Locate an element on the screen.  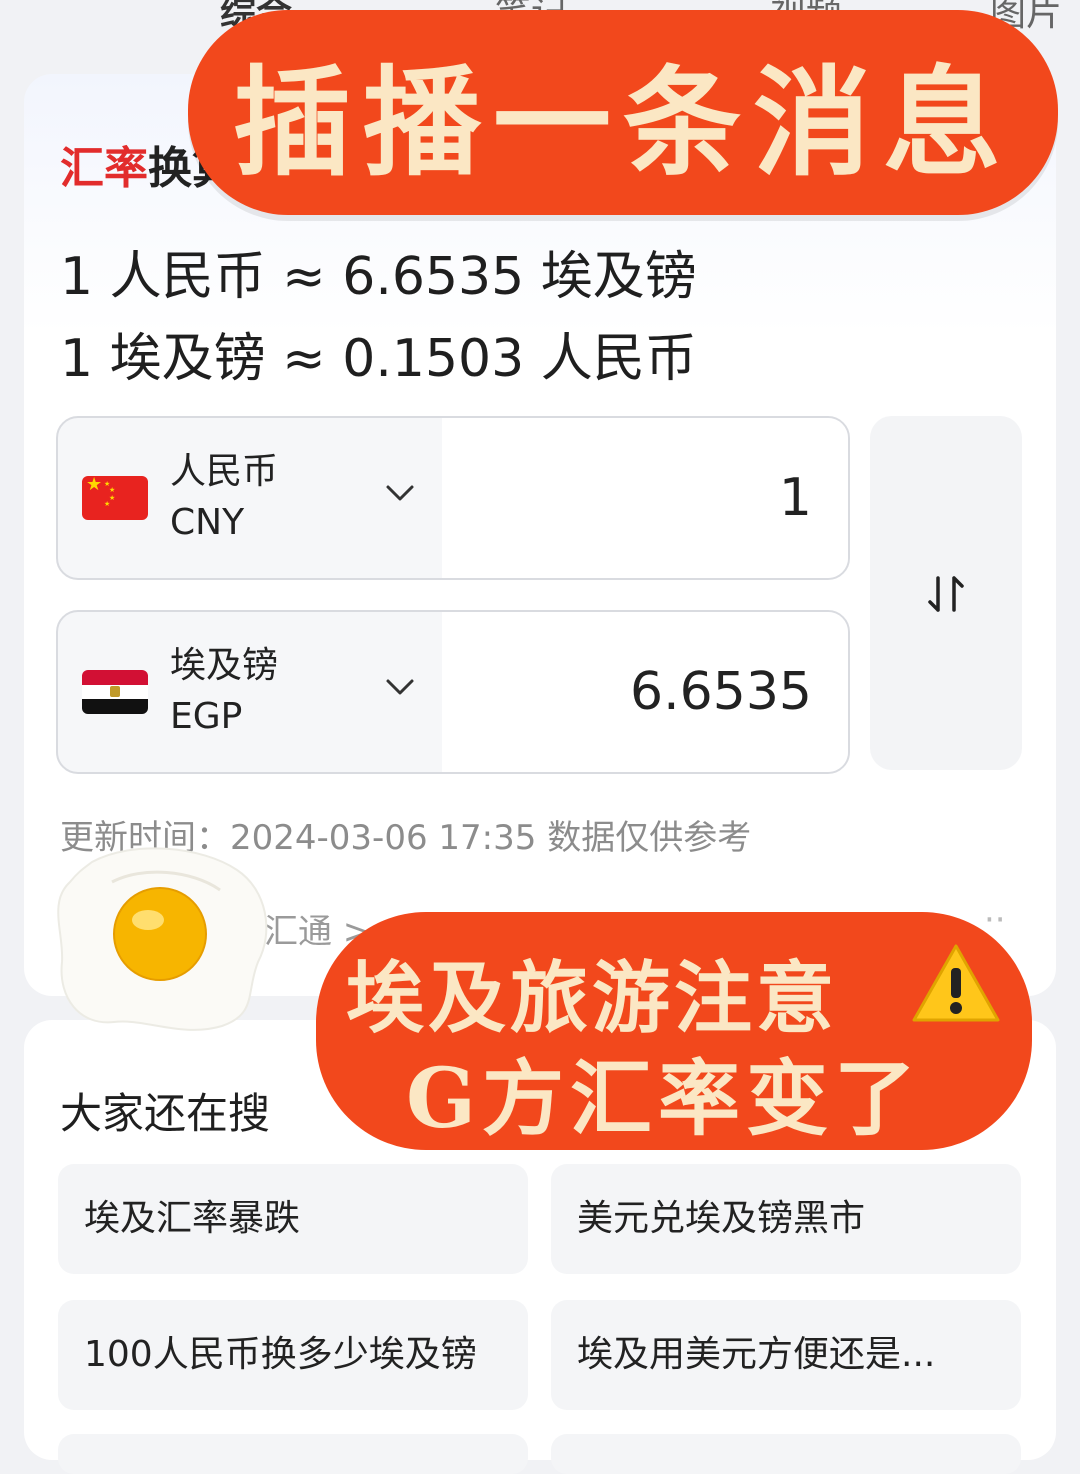
related-search-chip: 美元兑埃及镑黑市 is located at coordinates (786, 1219).